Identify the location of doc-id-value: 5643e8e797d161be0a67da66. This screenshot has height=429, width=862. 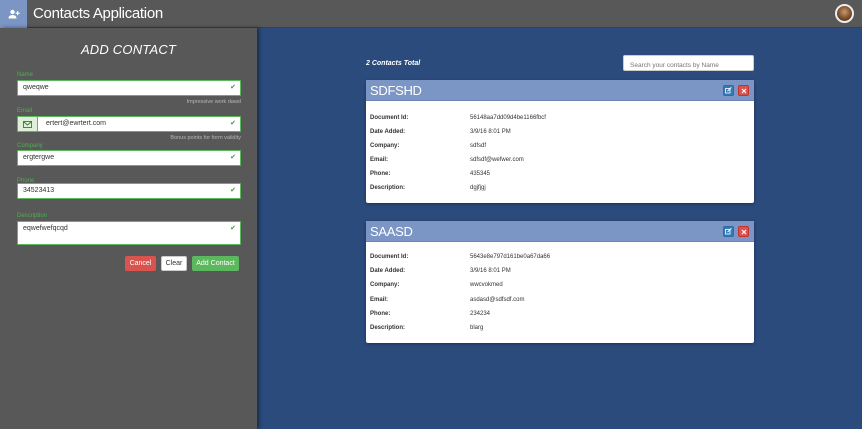
(510, 257).